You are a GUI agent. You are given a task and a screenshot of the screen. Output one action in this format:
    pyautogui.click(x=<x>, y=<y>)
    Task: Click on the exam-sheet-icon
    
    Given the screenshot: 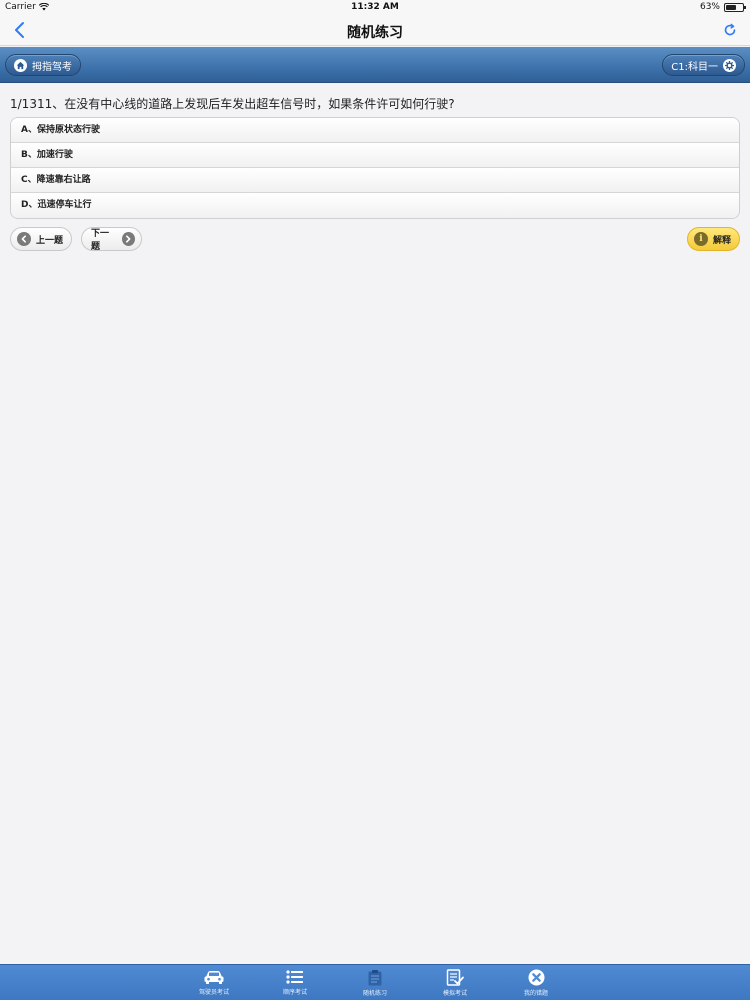 What is the action you would take?
    pyautogui.click(x=455, y=977)
    